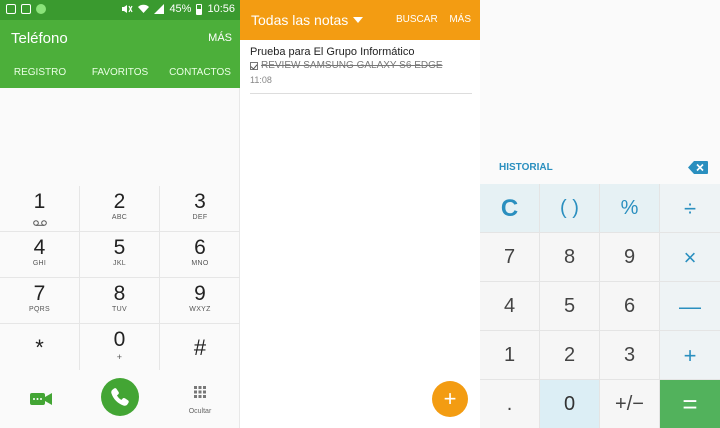 The width and height of the screenshot is (720, 428). What do you see at coordinates (510, 404) in the screenshot?
I see `calc-key-decimal: .` at bounding box center [510, 404].